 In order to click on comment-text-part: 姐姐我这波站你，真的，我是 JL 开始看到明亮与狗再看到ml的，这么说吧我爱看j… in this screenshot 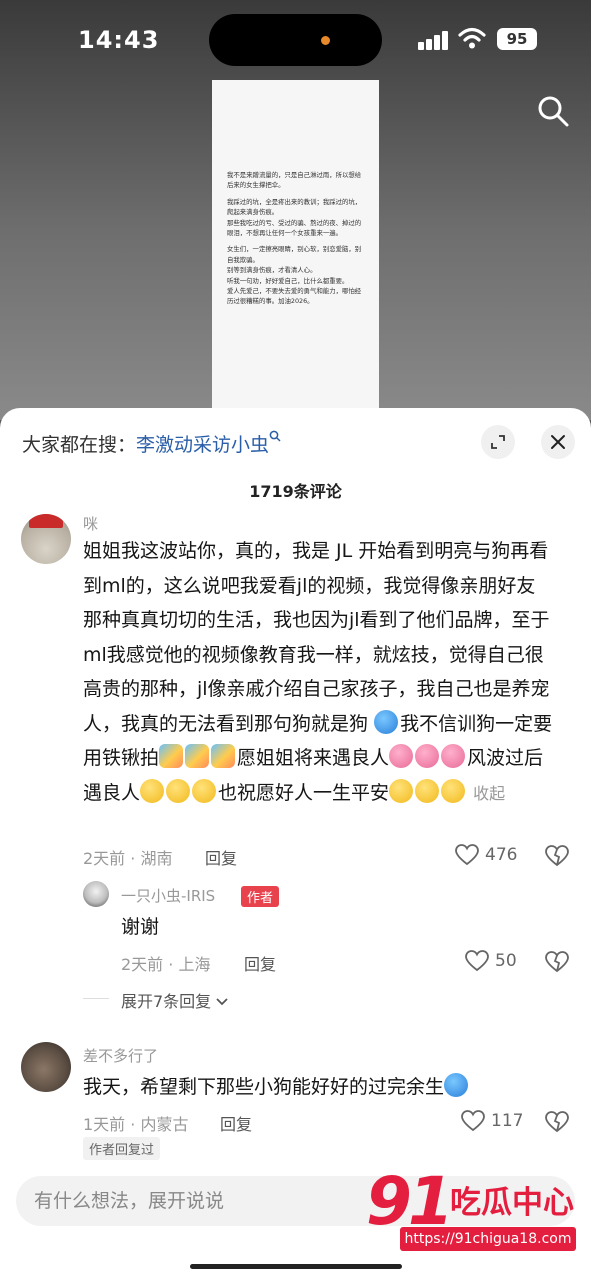, I will do `click(316, 637)`.